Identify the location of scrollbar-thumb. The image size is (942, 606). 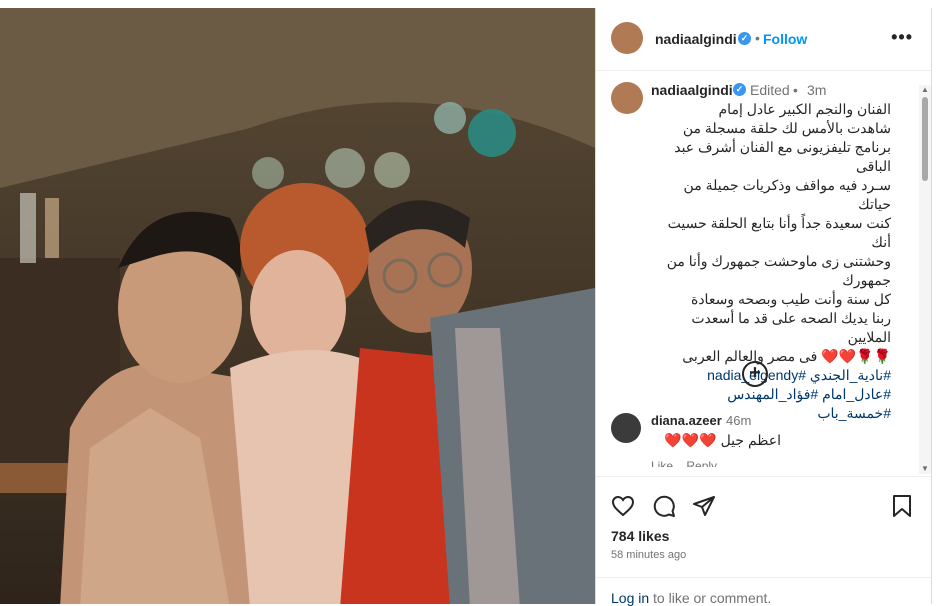
(925, 139).